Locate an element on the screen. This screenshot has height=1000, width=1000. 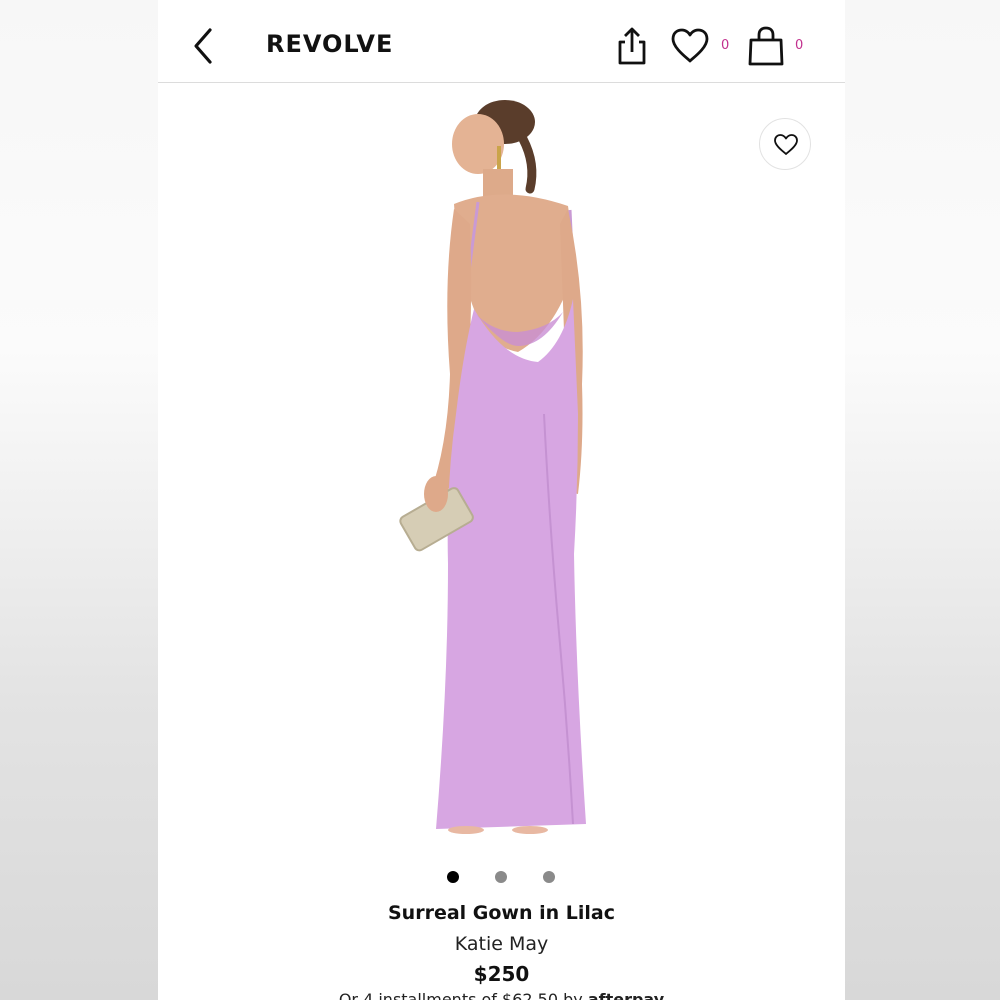
brand-logo: REVOLVE is located at coordinates (329, 44).